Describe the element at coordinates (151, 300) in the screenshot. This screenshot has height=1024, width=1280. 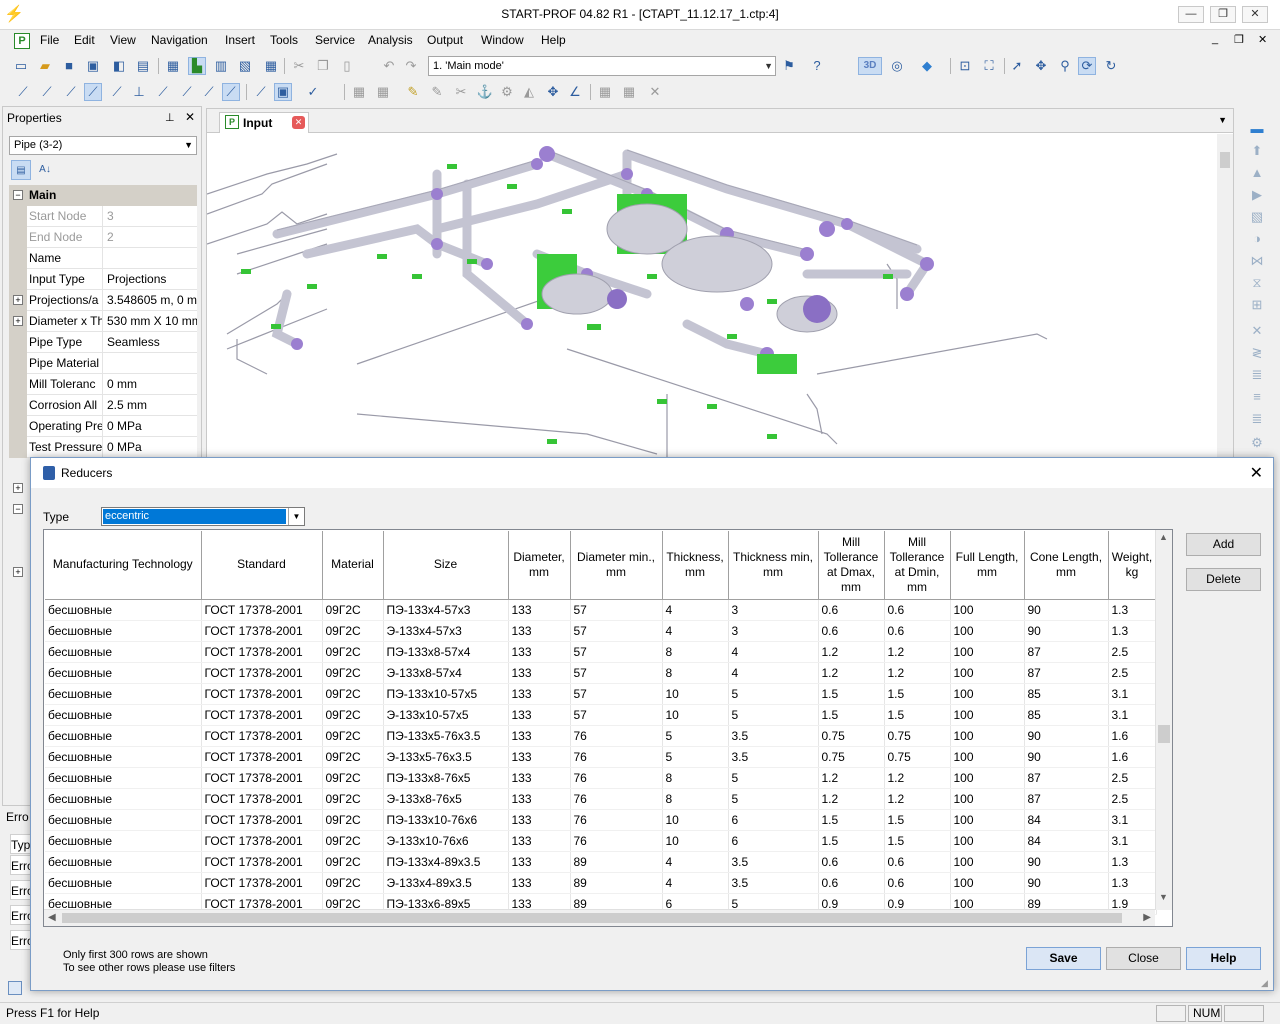
I see `property-value: 3.548605 m, 0 m,` at that location.